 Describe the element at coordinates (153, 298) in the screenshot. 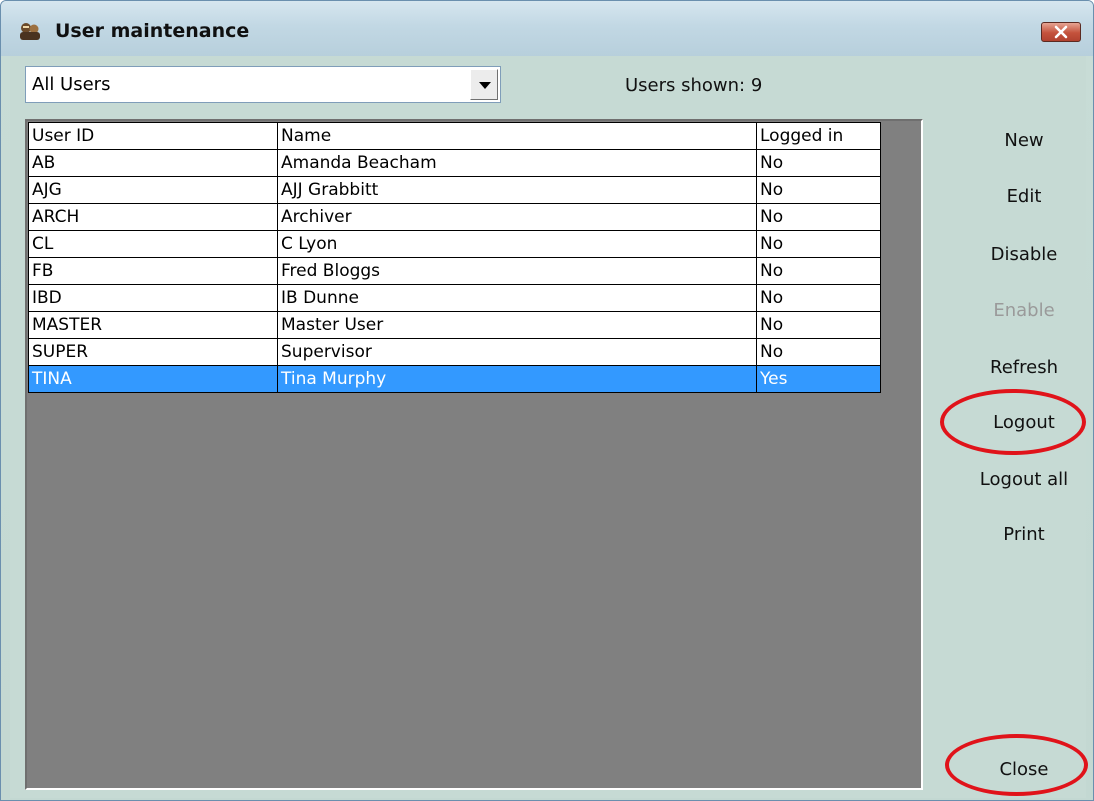

I see `cell-user-id: IBD` at that location.